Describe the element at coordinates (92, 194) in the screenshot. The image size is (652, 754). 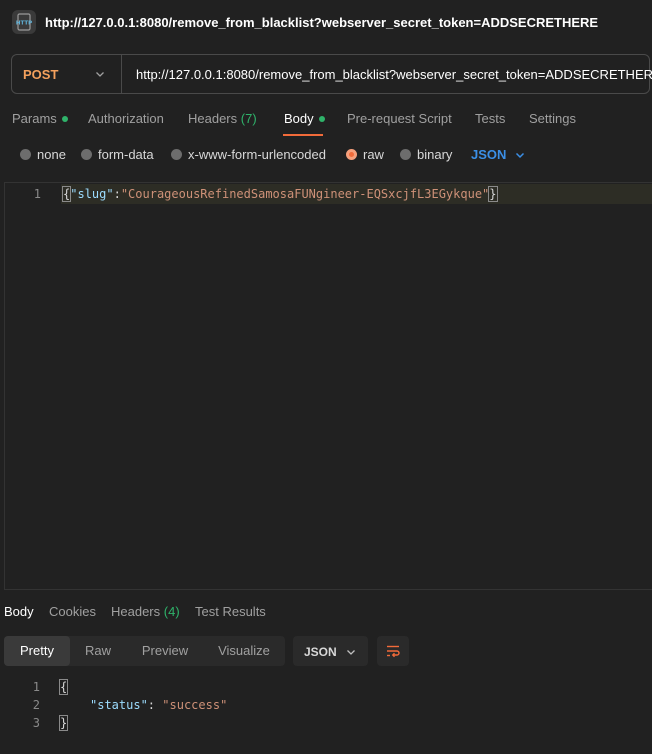
I see `json-key: "slug"` at that location.